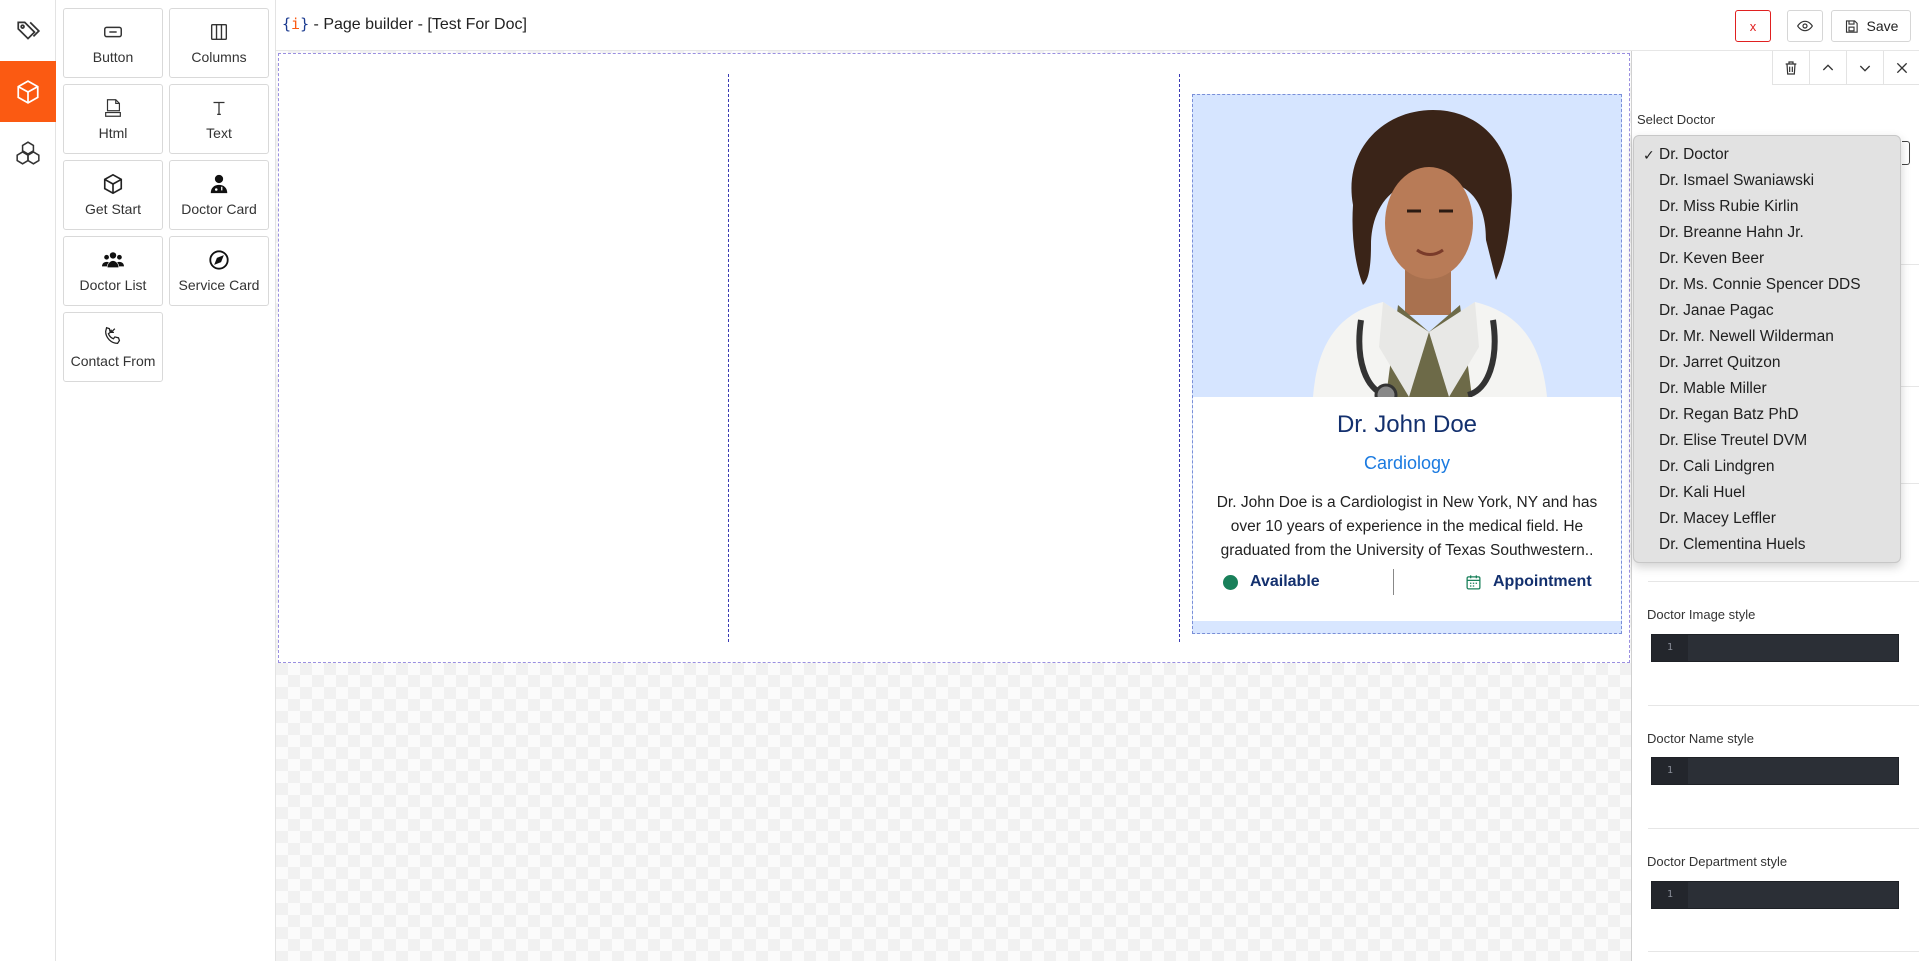 This screenshot has width=1919, height=961. What do you see at coordinates (1767, 493) in the screenshot?
I see `doctor-option: Dr. Kali Huel` at bounding box center [1767, 493].